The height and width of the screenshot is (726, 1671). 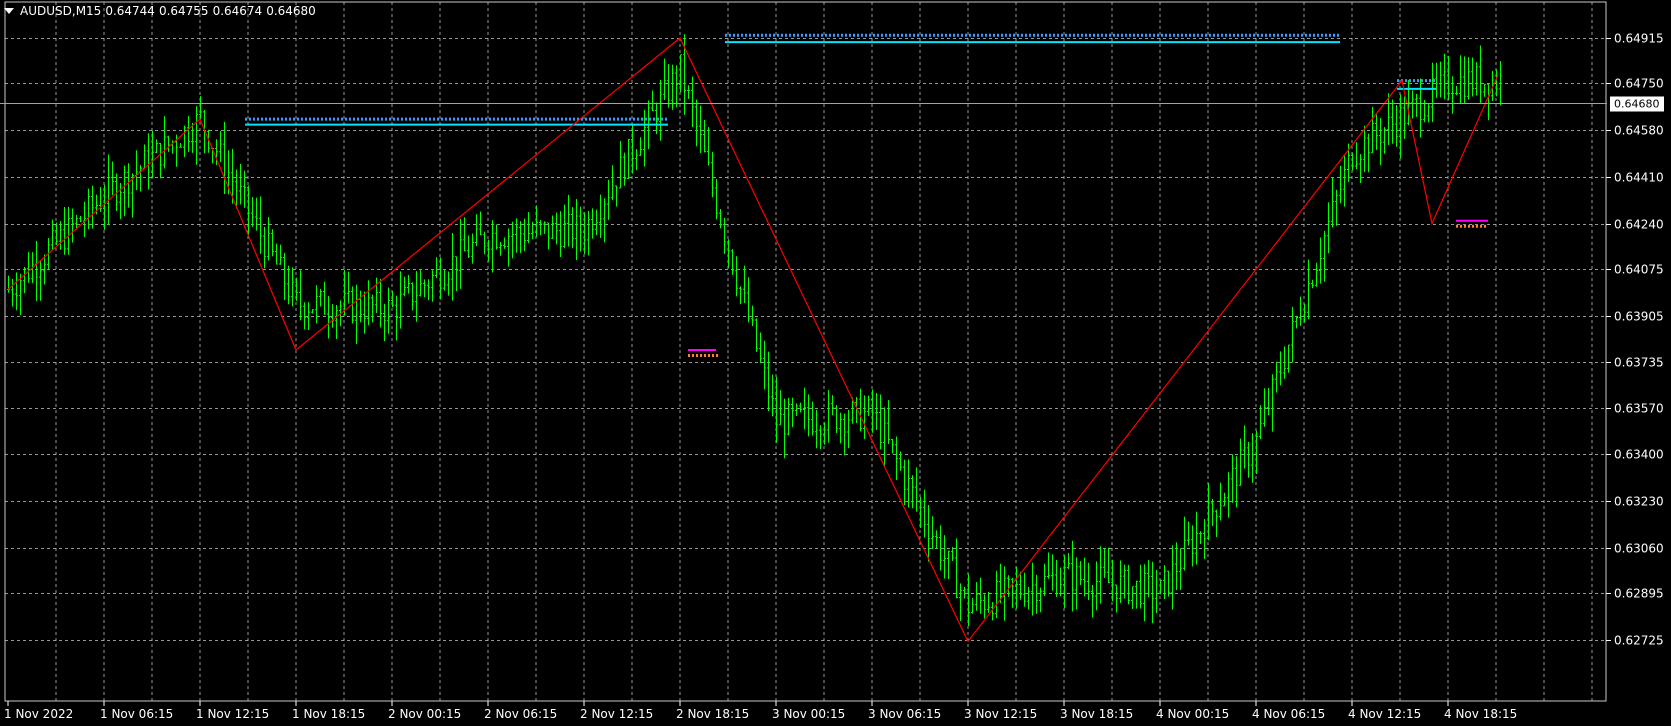 I want to click on high-price: 0.64755, so click(x=183, y=11).